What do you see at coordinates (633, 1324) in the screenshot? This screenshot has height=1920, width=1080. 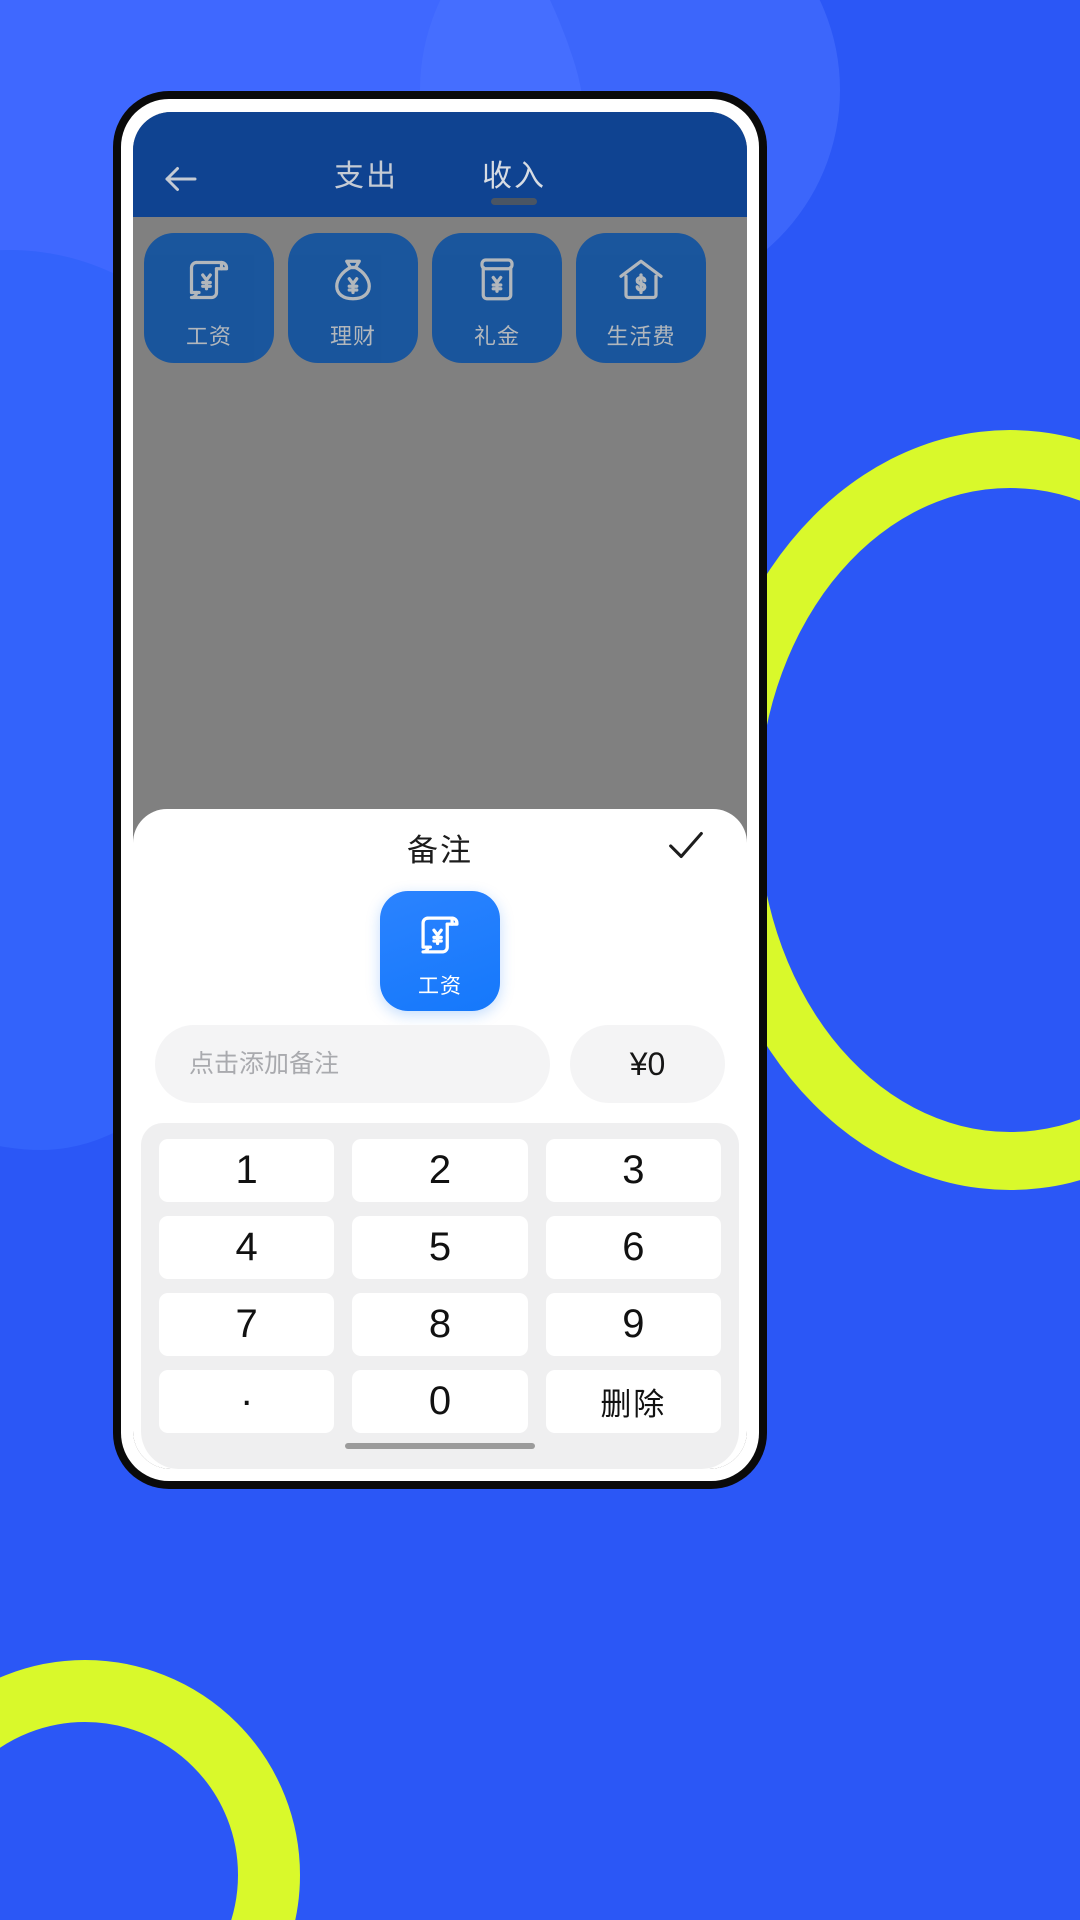 I see `key-9: 9` at bounding box center [633, 1324].